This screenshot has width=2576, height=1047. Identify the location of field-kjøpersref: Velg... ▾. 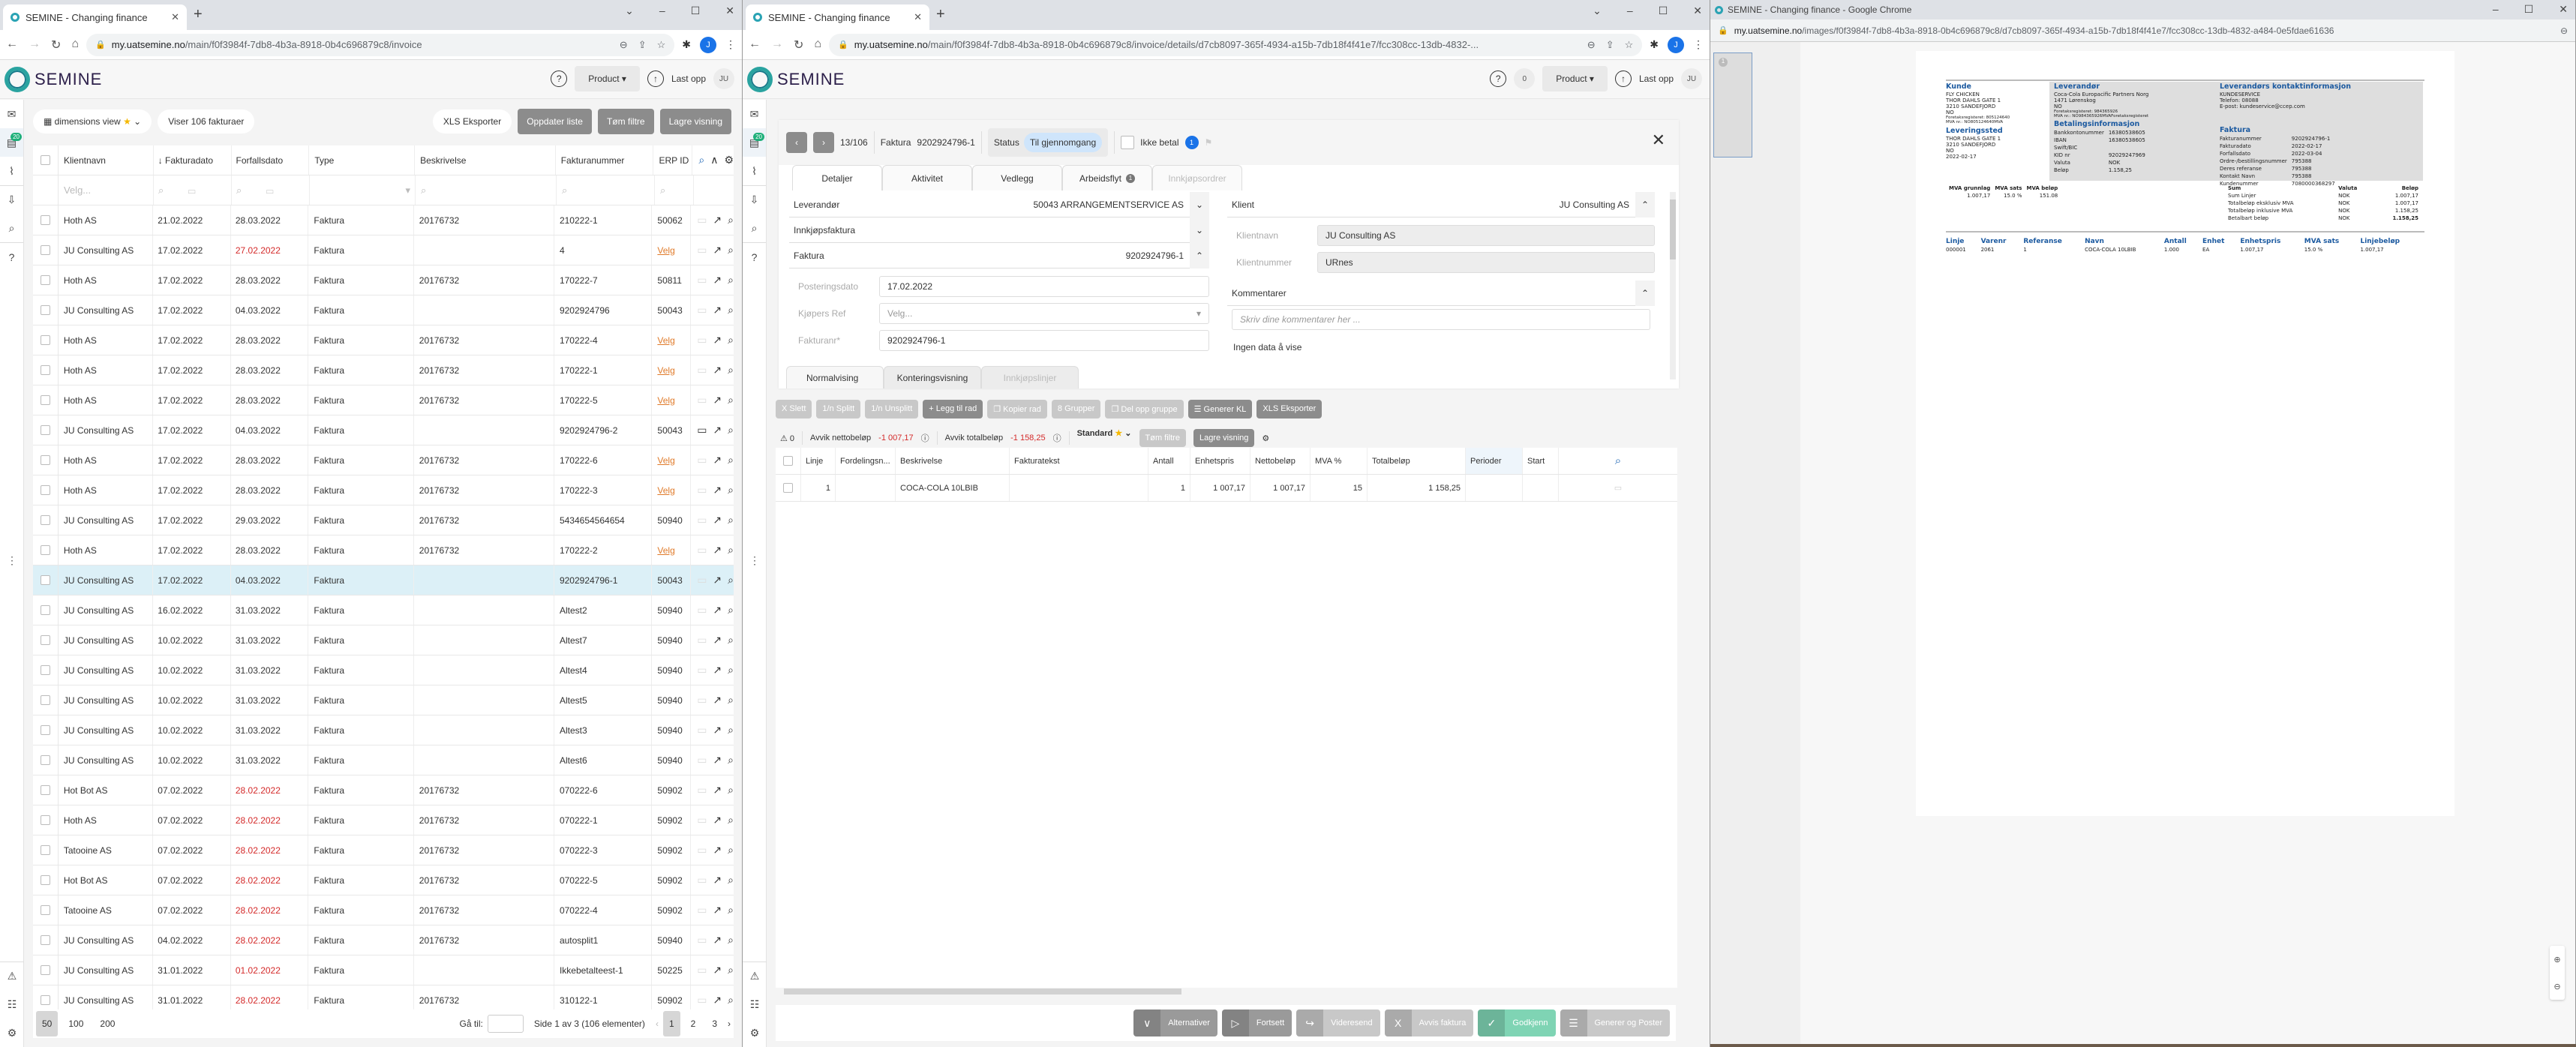
(1044, 313).